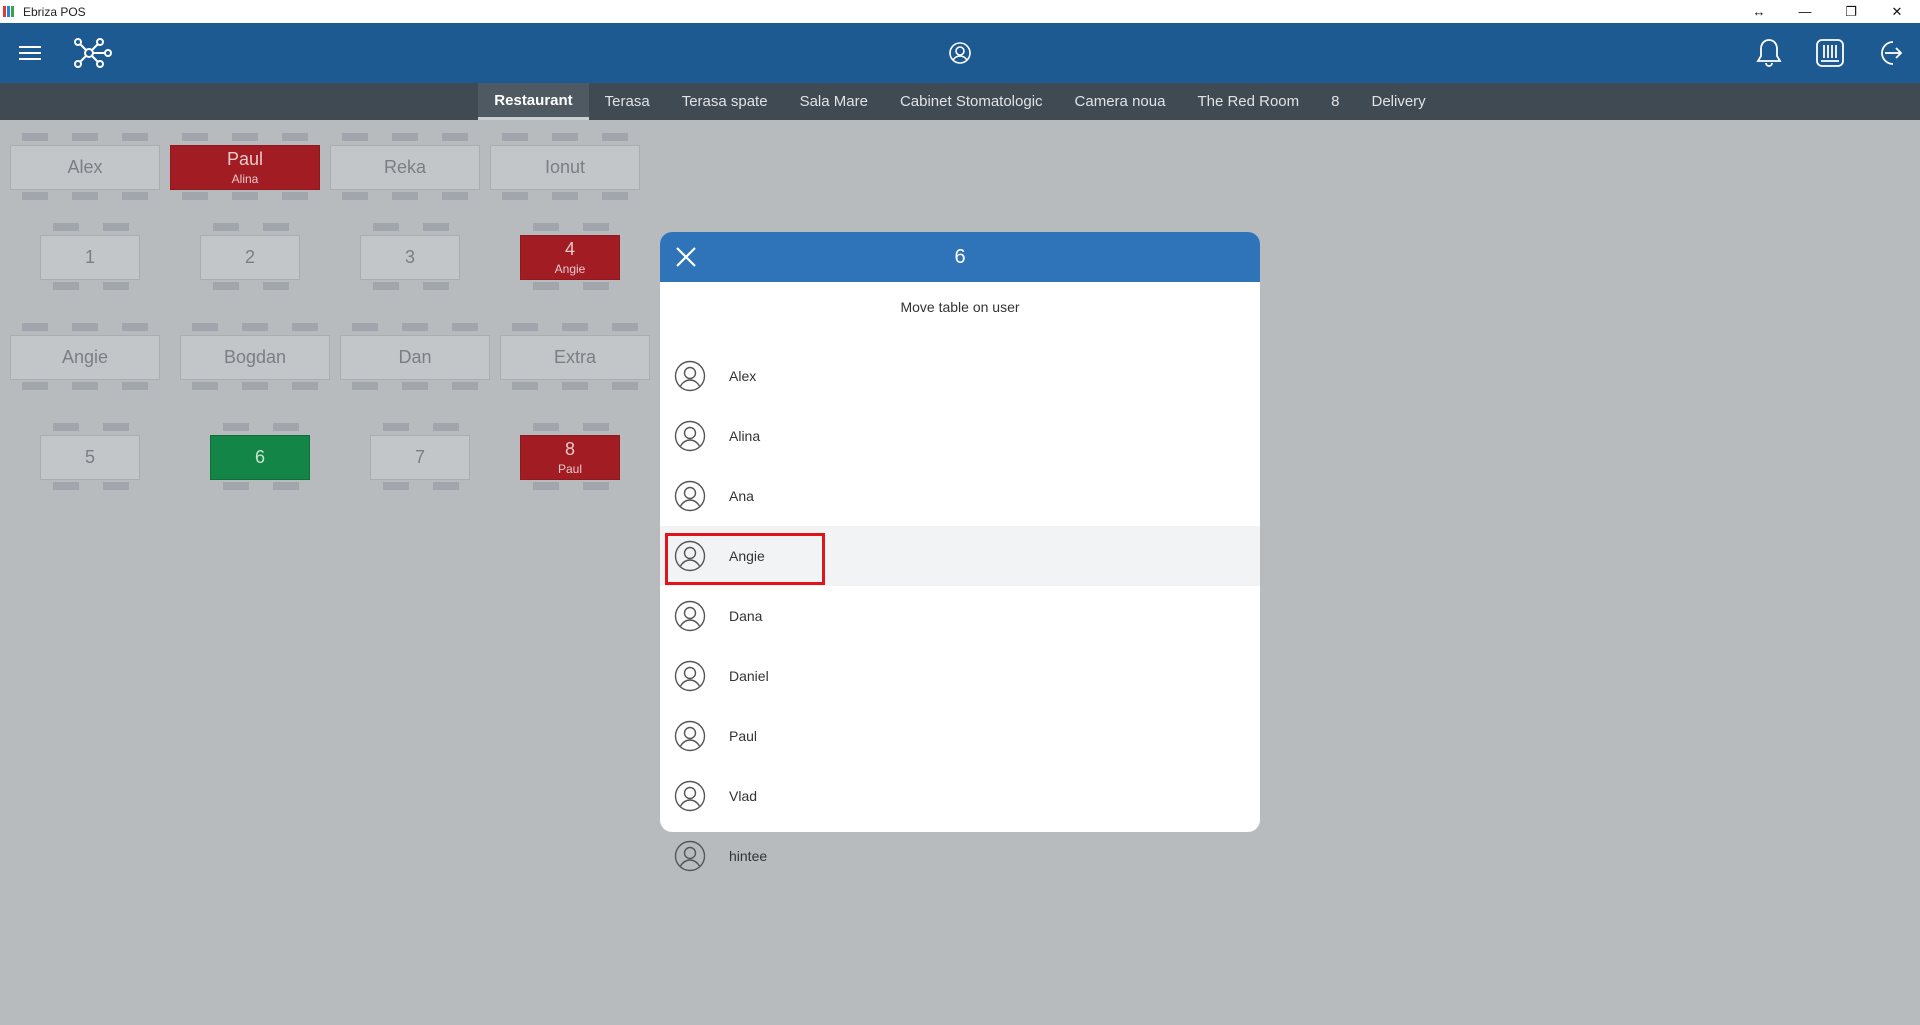  Describe the element at coordinates (960, 736) in the screenshot. I see `user-item-paul: Paul` at that location.